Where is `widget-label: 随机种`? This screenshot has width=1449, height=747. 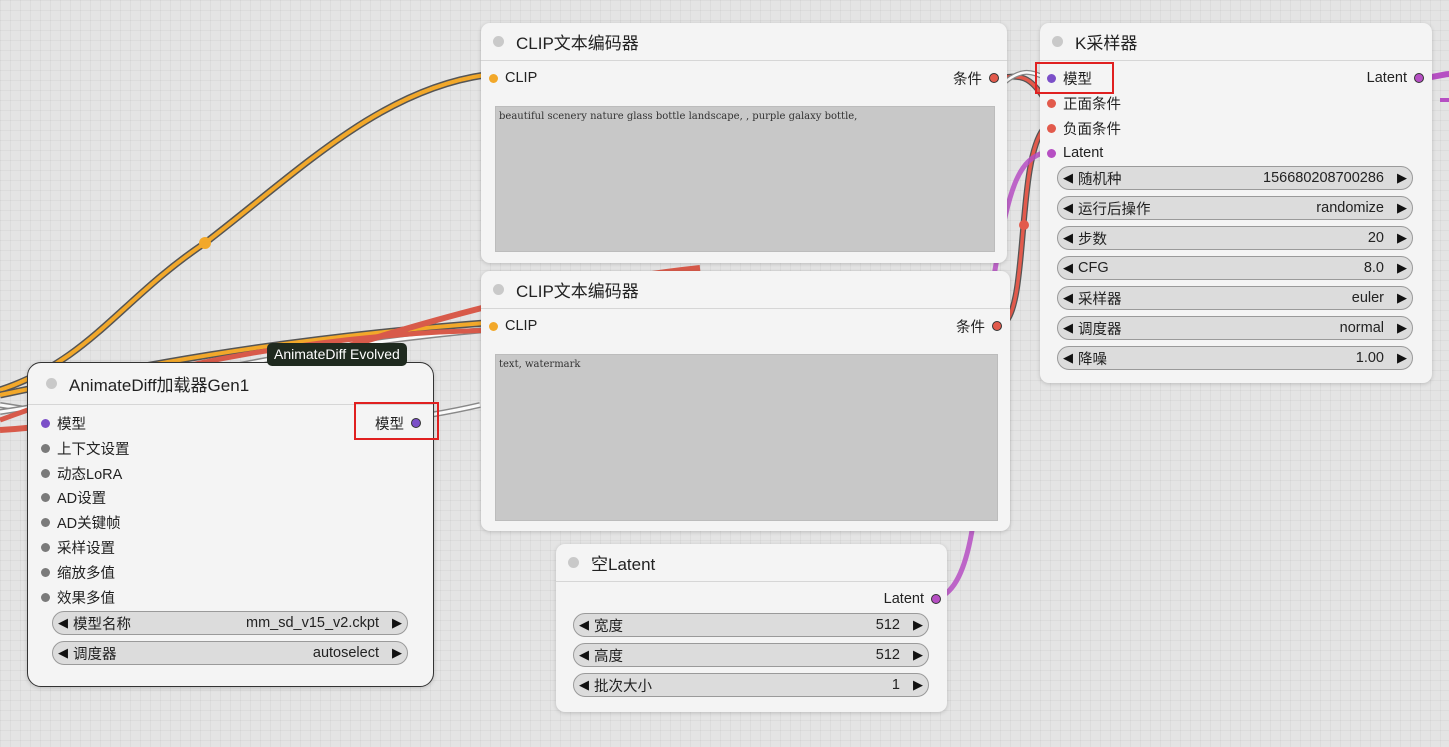
widget-label: 随机种 is located at coordinates (1100, 179).